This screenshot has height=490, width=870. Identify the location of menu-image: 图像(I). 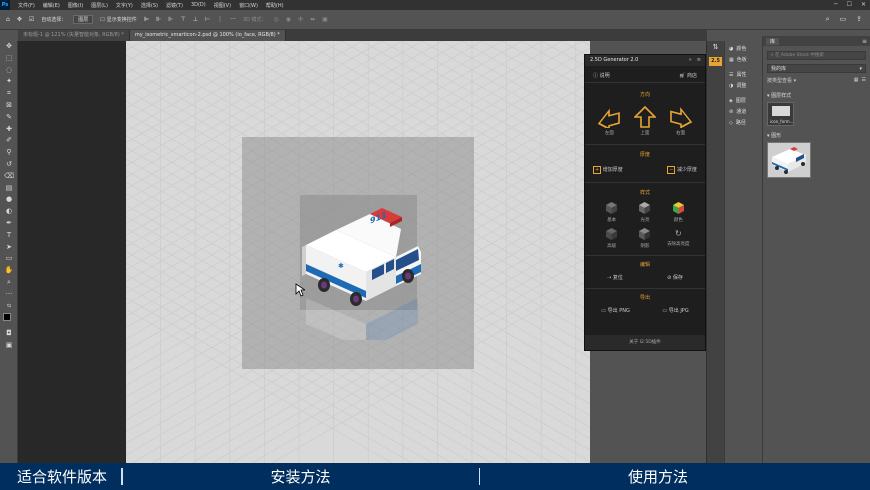
(75, 5).